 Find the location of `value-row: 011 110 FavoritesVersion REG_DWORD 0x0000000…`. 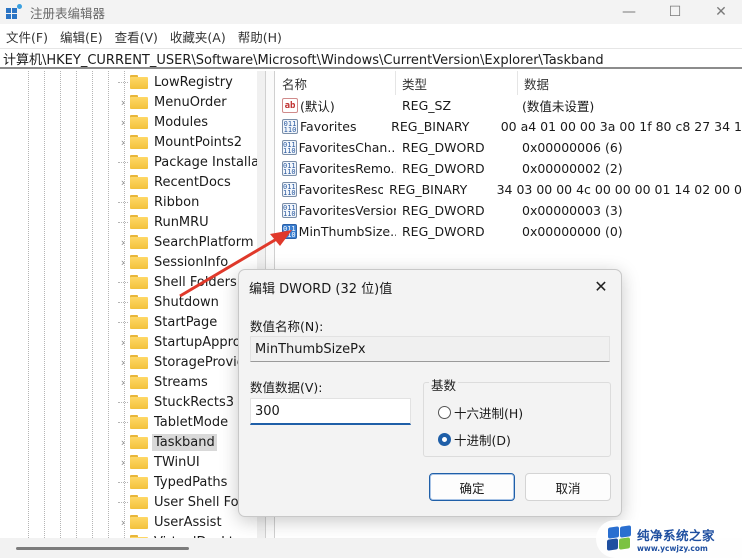

value-row: 011 110 FavoritesVersion REG_DWORD 0x0000000… is located at coordinates (509, 210).